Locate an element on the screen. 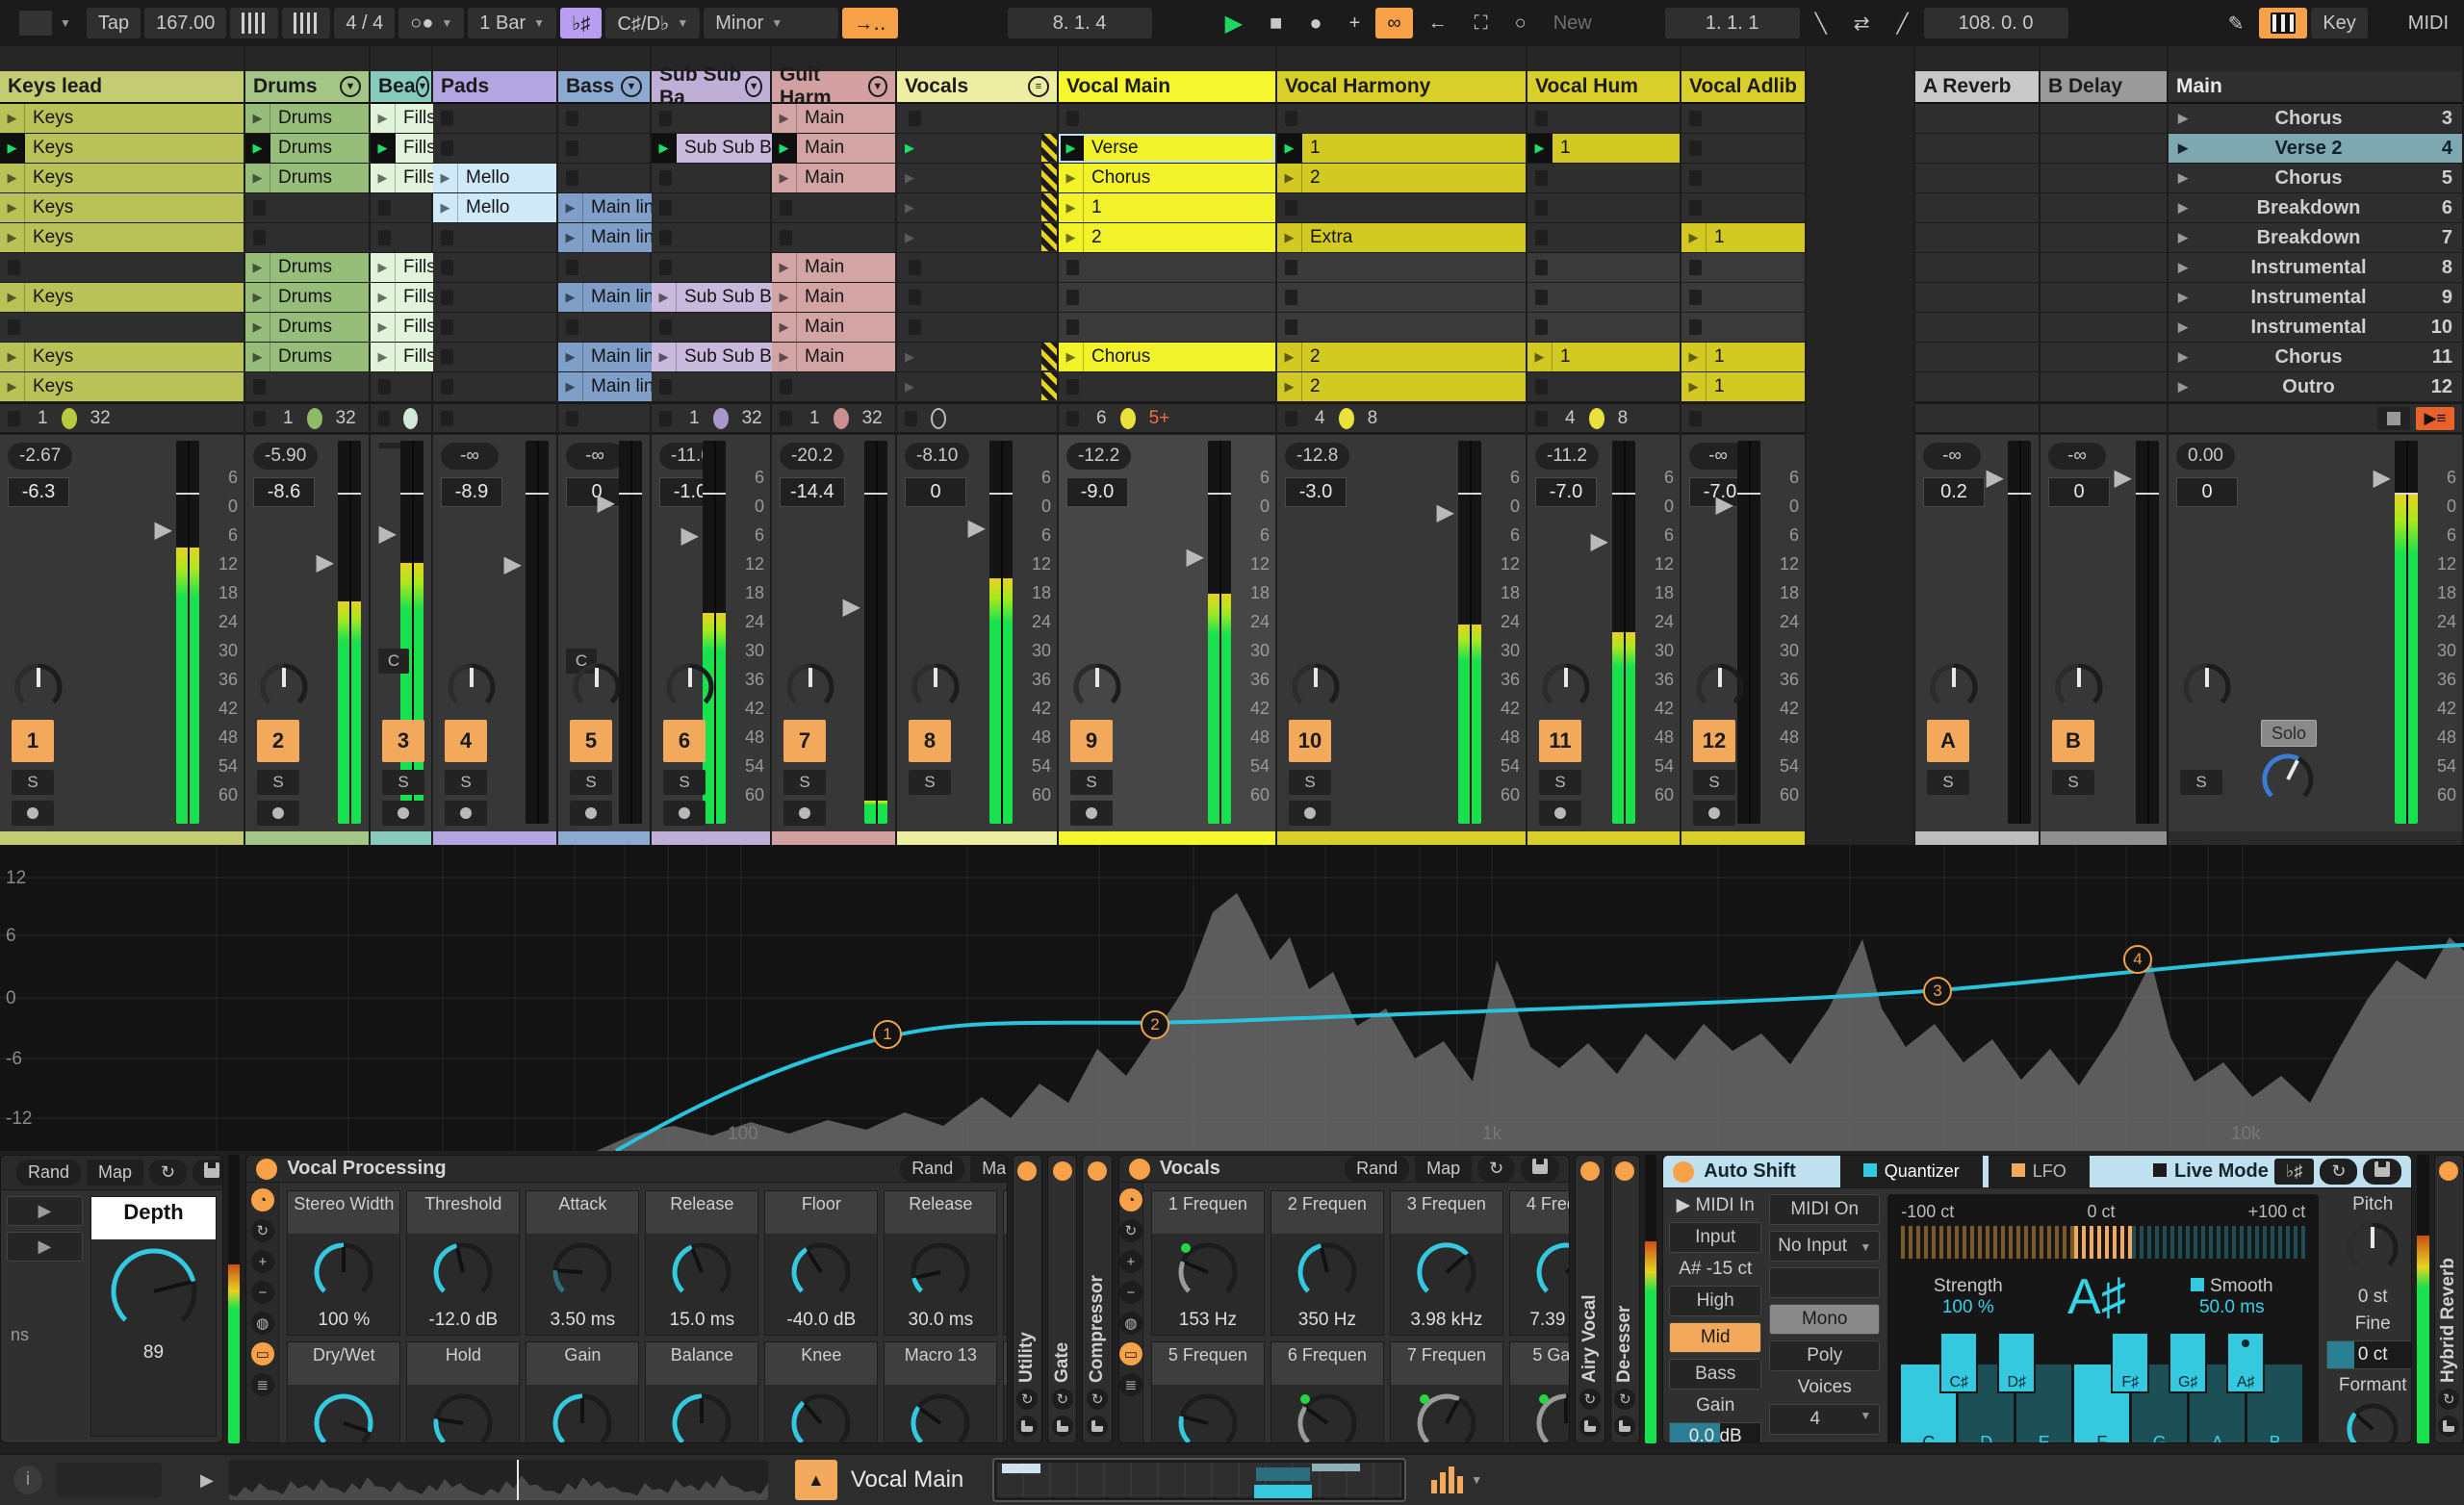 This screenshot has width=2464, height=1505. volume-field: -7.0 is located at coordinates (1566, 492).